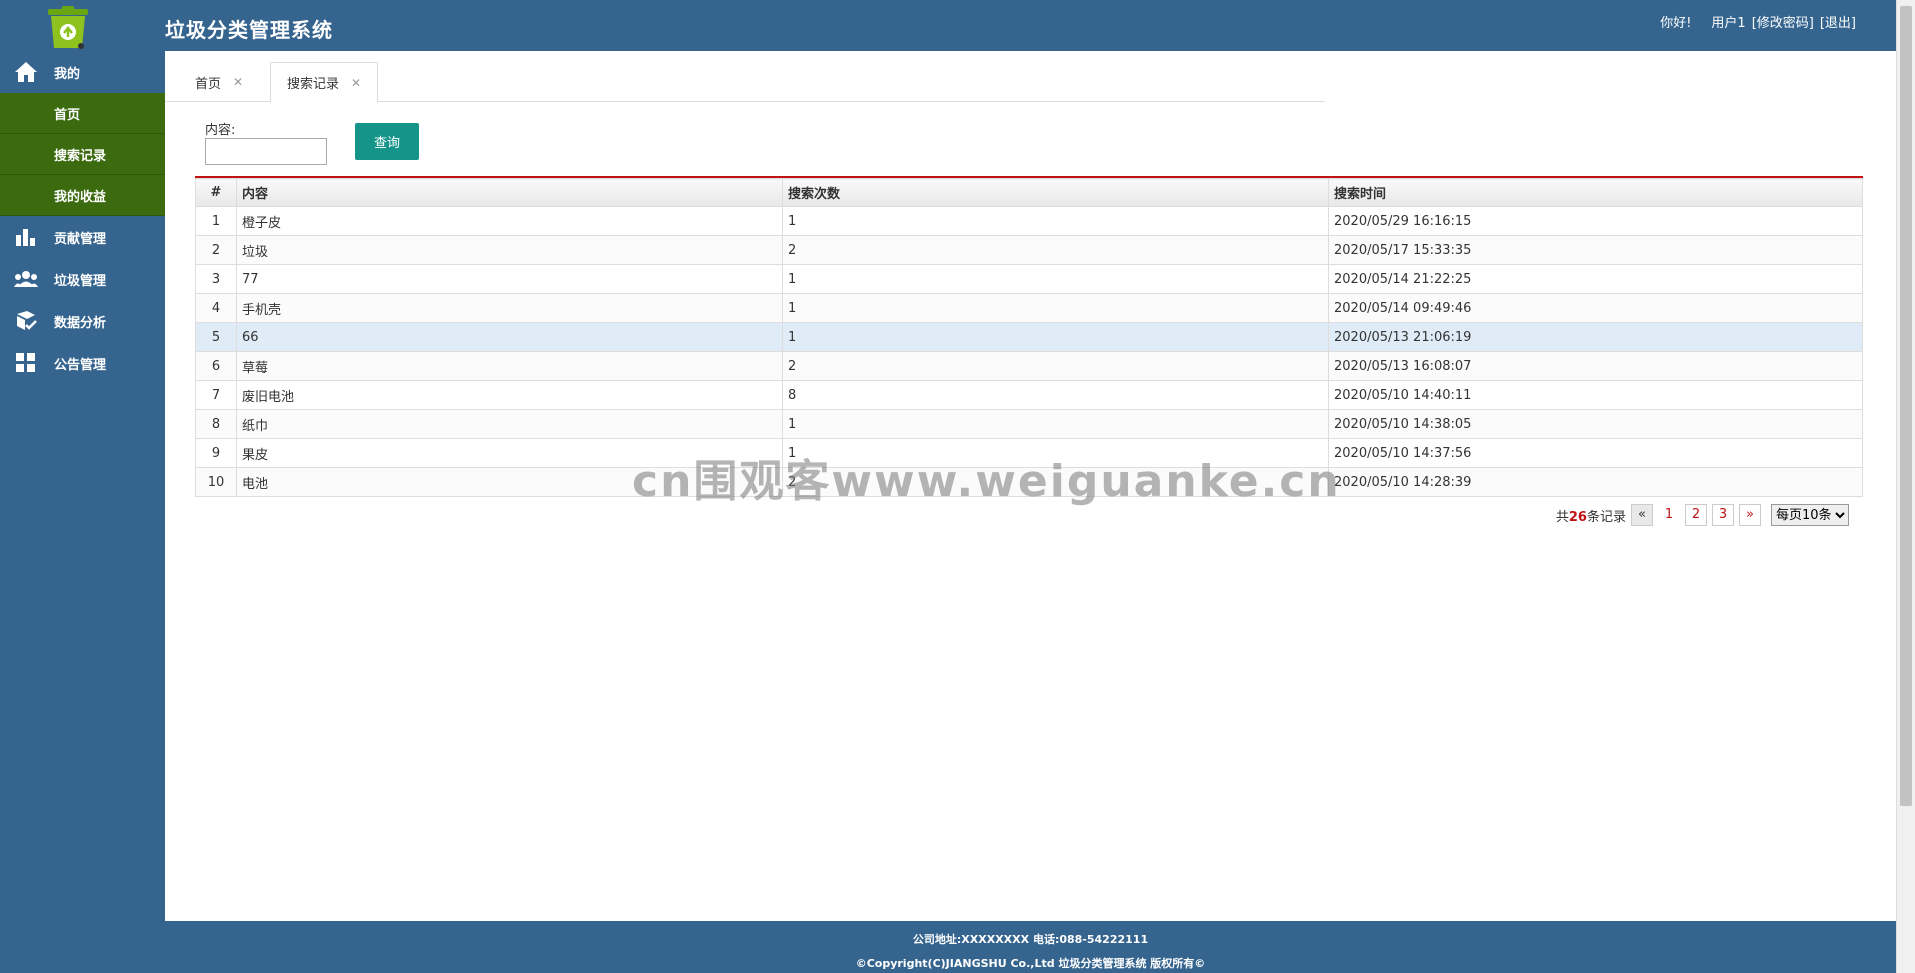 This screenshot has width=1915, height=973. What do you see at coordinates (1595, 424) in the screenshot?
I see `cell-time: 2020/05/10 14:38:05` at bounding box center [1595, 424].